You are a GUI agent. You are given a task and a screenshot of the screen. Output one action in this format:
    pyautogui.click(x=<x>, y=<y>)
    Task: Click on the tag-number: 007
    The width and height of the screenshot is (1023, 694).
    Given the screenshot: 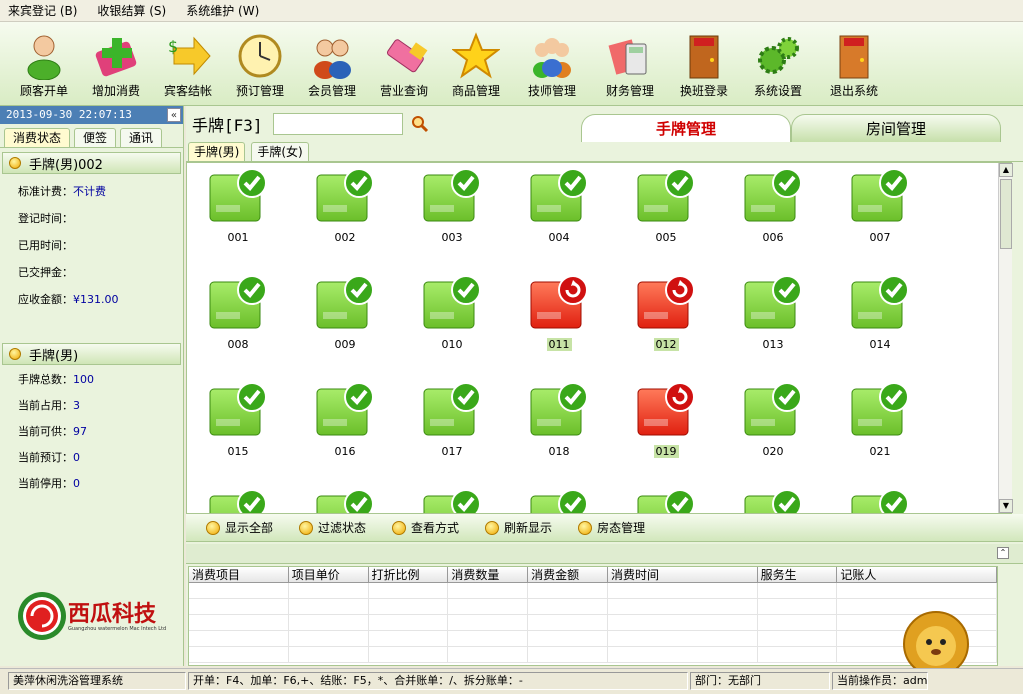 What is the action you would take?
    pyautogui.click(x=880, y=237)
    